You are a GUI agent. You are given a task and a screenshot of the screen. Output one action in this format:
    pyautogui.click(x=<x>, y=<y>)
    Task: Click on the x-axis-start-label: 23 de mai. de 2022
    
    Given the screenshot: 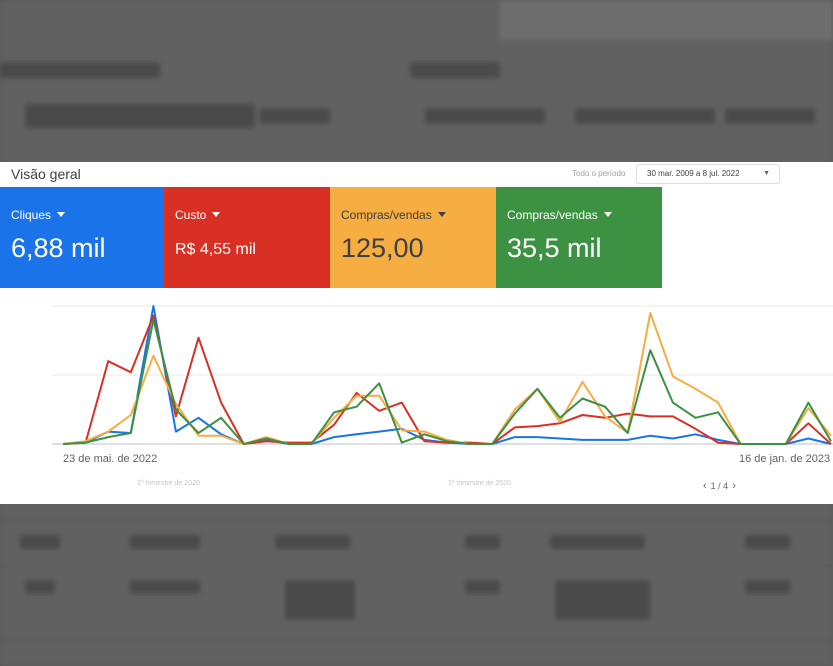 What is the action you would take?
    pyautogui.click(x=110, y=459)
    